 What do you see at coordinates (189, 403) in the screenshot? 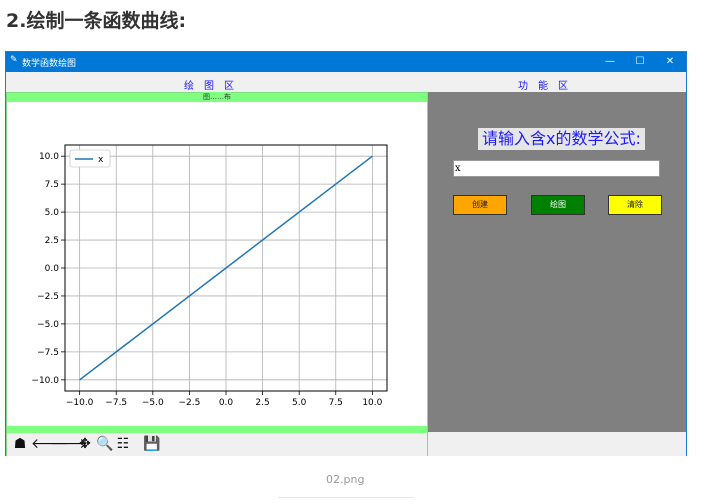
I see `x-tick-label: −2.5` at bounding box center [189, 403].